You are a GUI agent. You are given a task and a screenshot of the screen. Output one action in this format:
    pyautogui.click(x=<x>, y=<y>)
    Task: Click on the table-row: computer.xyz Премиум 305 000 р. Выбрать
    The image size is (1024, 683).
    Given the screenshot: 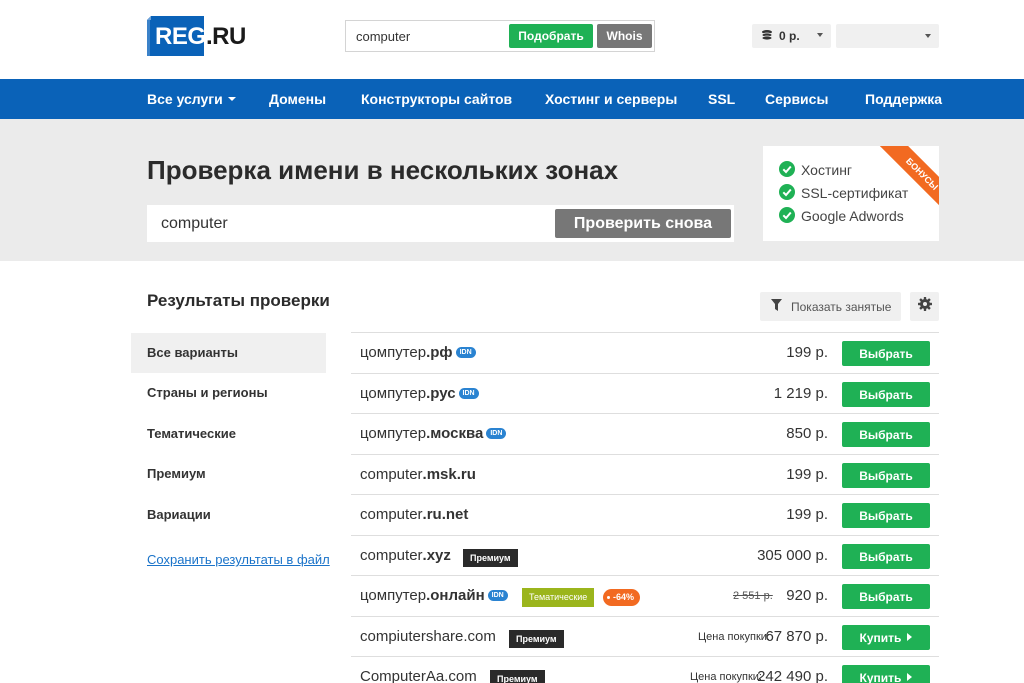 What is the action you would take?
    pyautogui.click(x=645, y=555)
    